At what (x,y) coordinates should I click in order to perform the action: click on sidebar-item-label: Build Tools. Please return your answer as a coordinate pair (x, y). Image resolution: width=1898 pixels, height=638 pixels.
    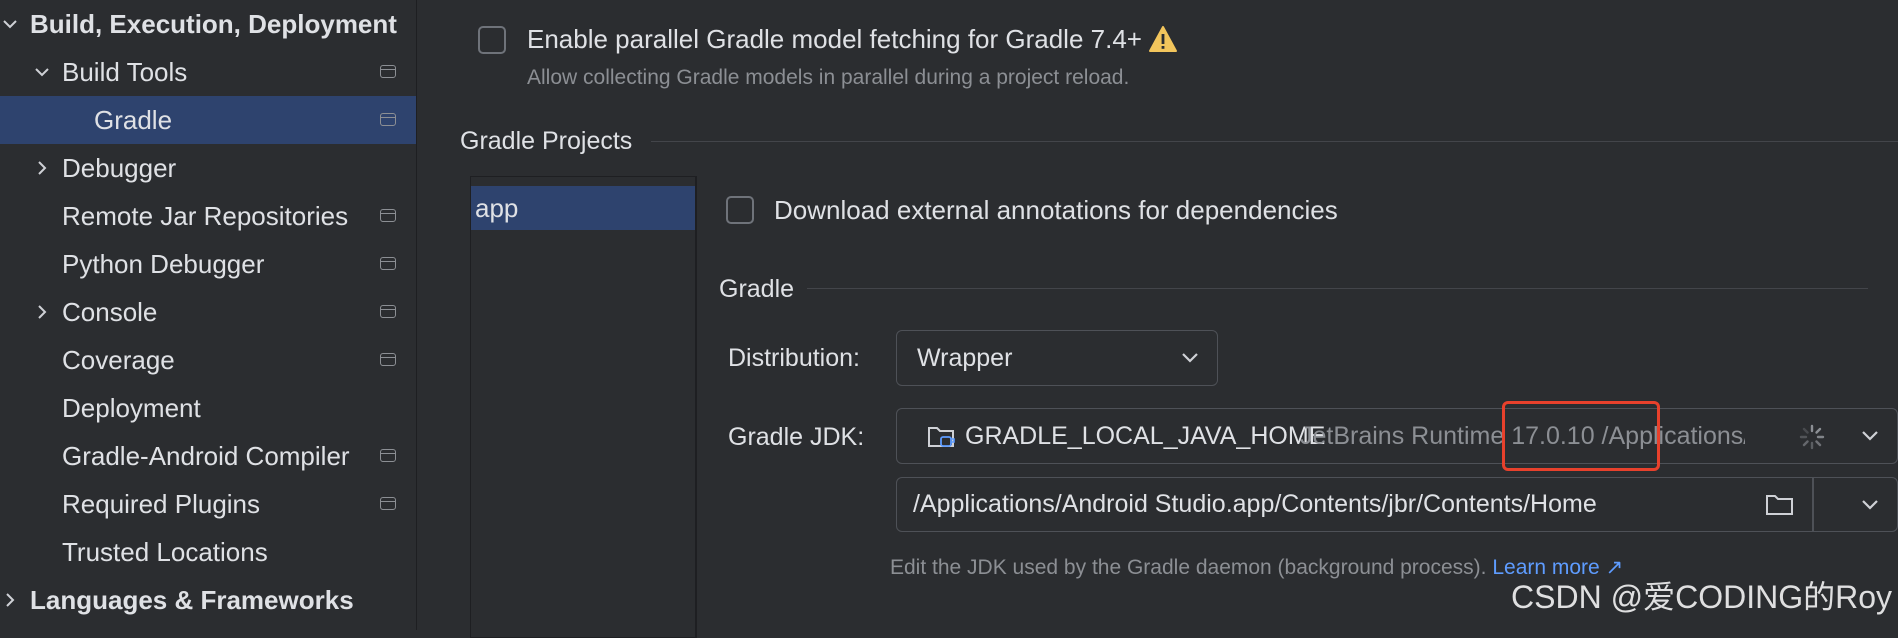
    Looking at the image, I should click on (125, 72).